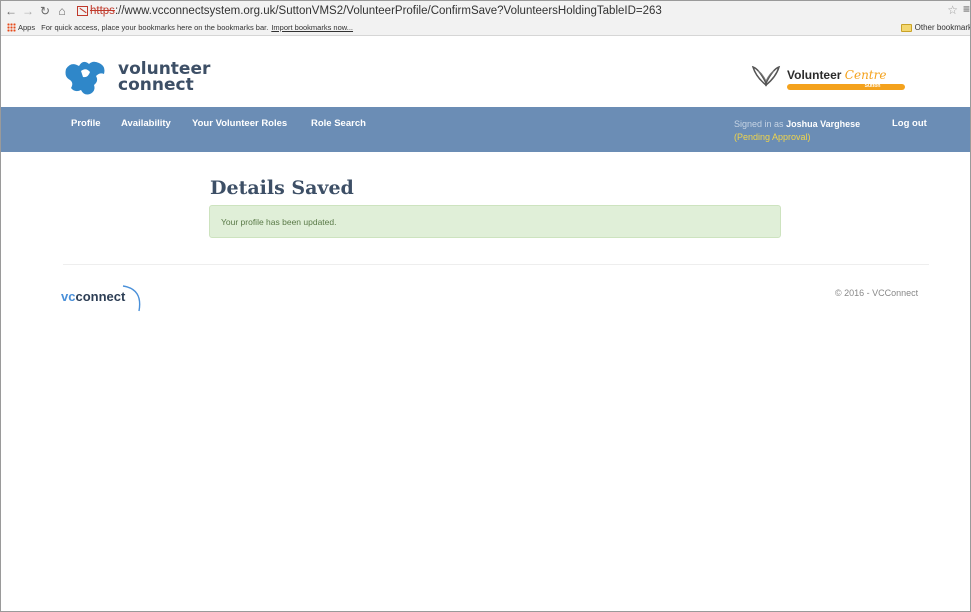 Image resolution: width=971 pixels, height=612 pixels. I want to click on footer-logo-text: vcconnect, so click(93, 296).